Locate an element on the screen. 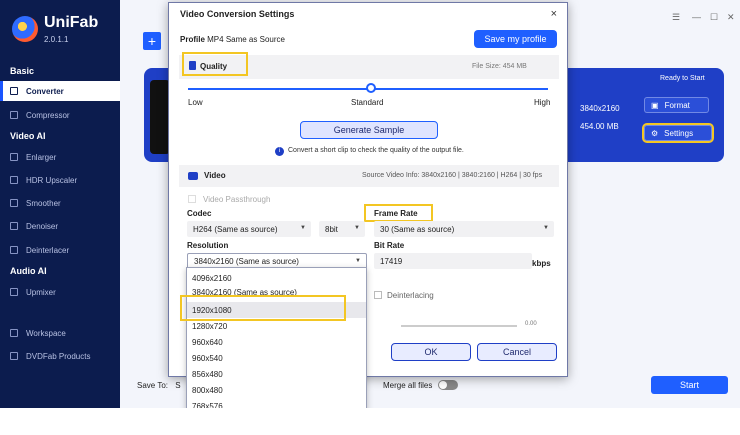 This screenshot has height=435, width=740. quality-slider-thumb is located at coordinates (371, 88).